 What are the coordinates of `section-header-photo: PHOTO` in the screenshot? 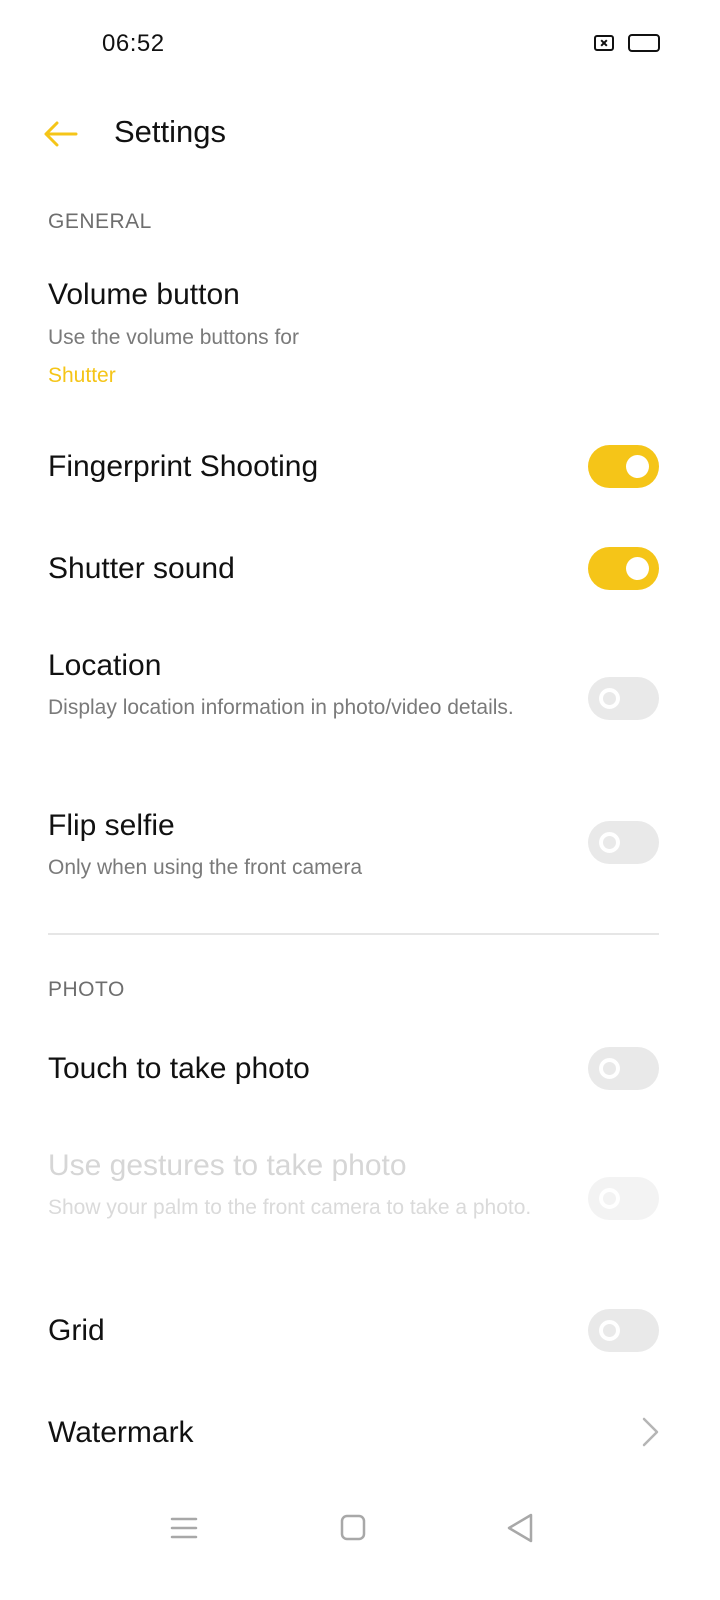 It's located at (86, 989).